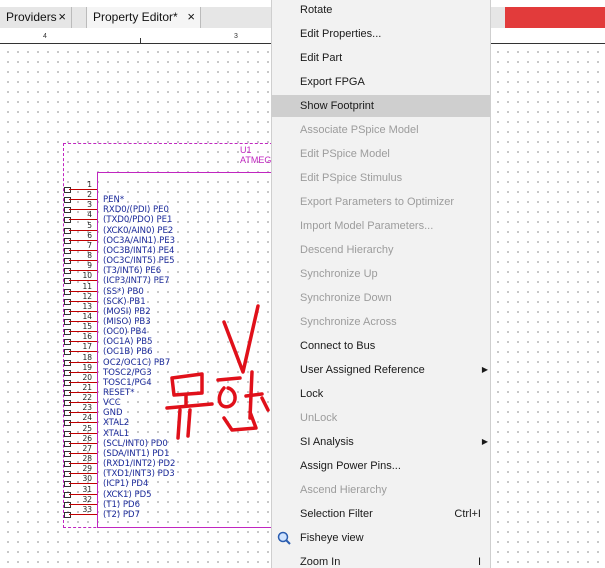  What do you see at coordinates (381, 442) in the screenshot?
I see `menu-item-si-analysis: SI Analysis ▶` at bounding box center [381, 442].